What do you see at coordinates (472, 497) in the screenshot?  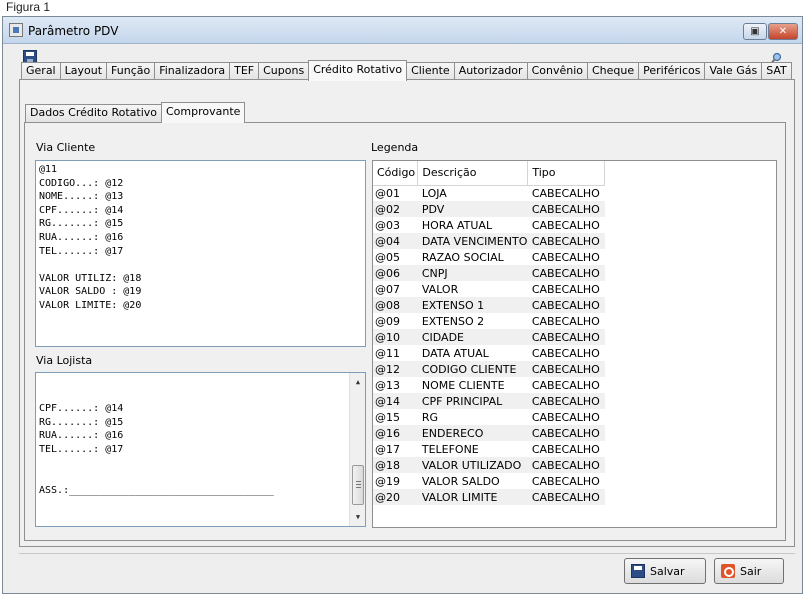 I see `table-cell: VALOR LIMITE` at bounding box center [472, 497].